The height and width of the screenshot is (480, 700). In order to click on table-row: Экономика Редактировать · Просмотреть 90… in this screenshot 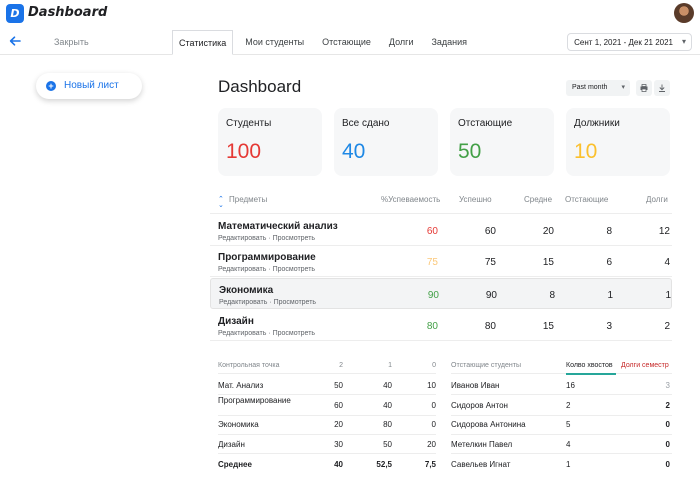, I will do `click(441, 293)`.